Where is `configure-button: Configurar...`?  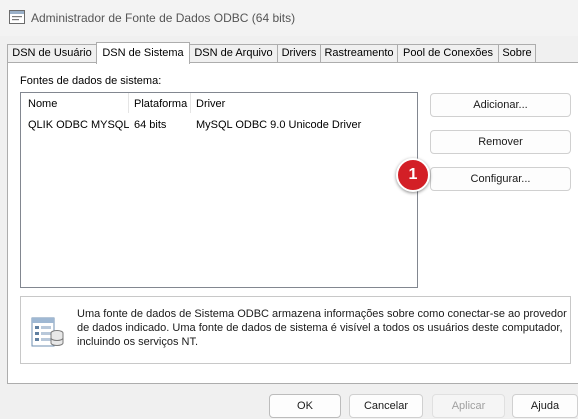 configure-button: Configurar... is located at coordinates (500, 179).